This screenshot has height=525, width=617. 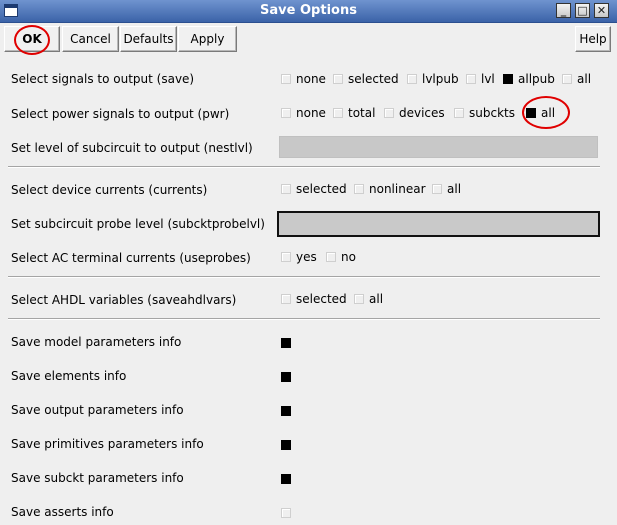 I want to click on info-toggle-elements, so click(x=288, y=377).